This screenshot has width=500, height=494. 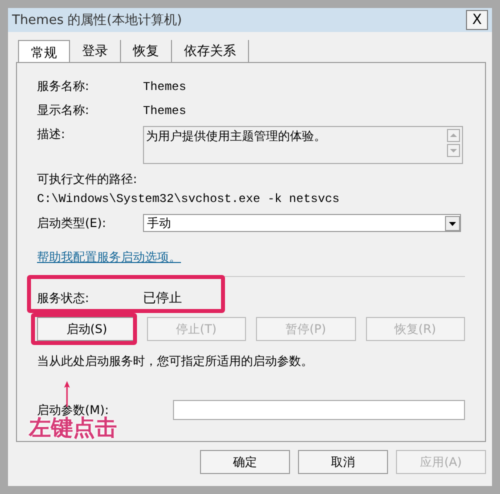 What do you see at coordinates (44, 52) in the screenshot?
I see `tab: 常规` at bounding box center [44, 52].